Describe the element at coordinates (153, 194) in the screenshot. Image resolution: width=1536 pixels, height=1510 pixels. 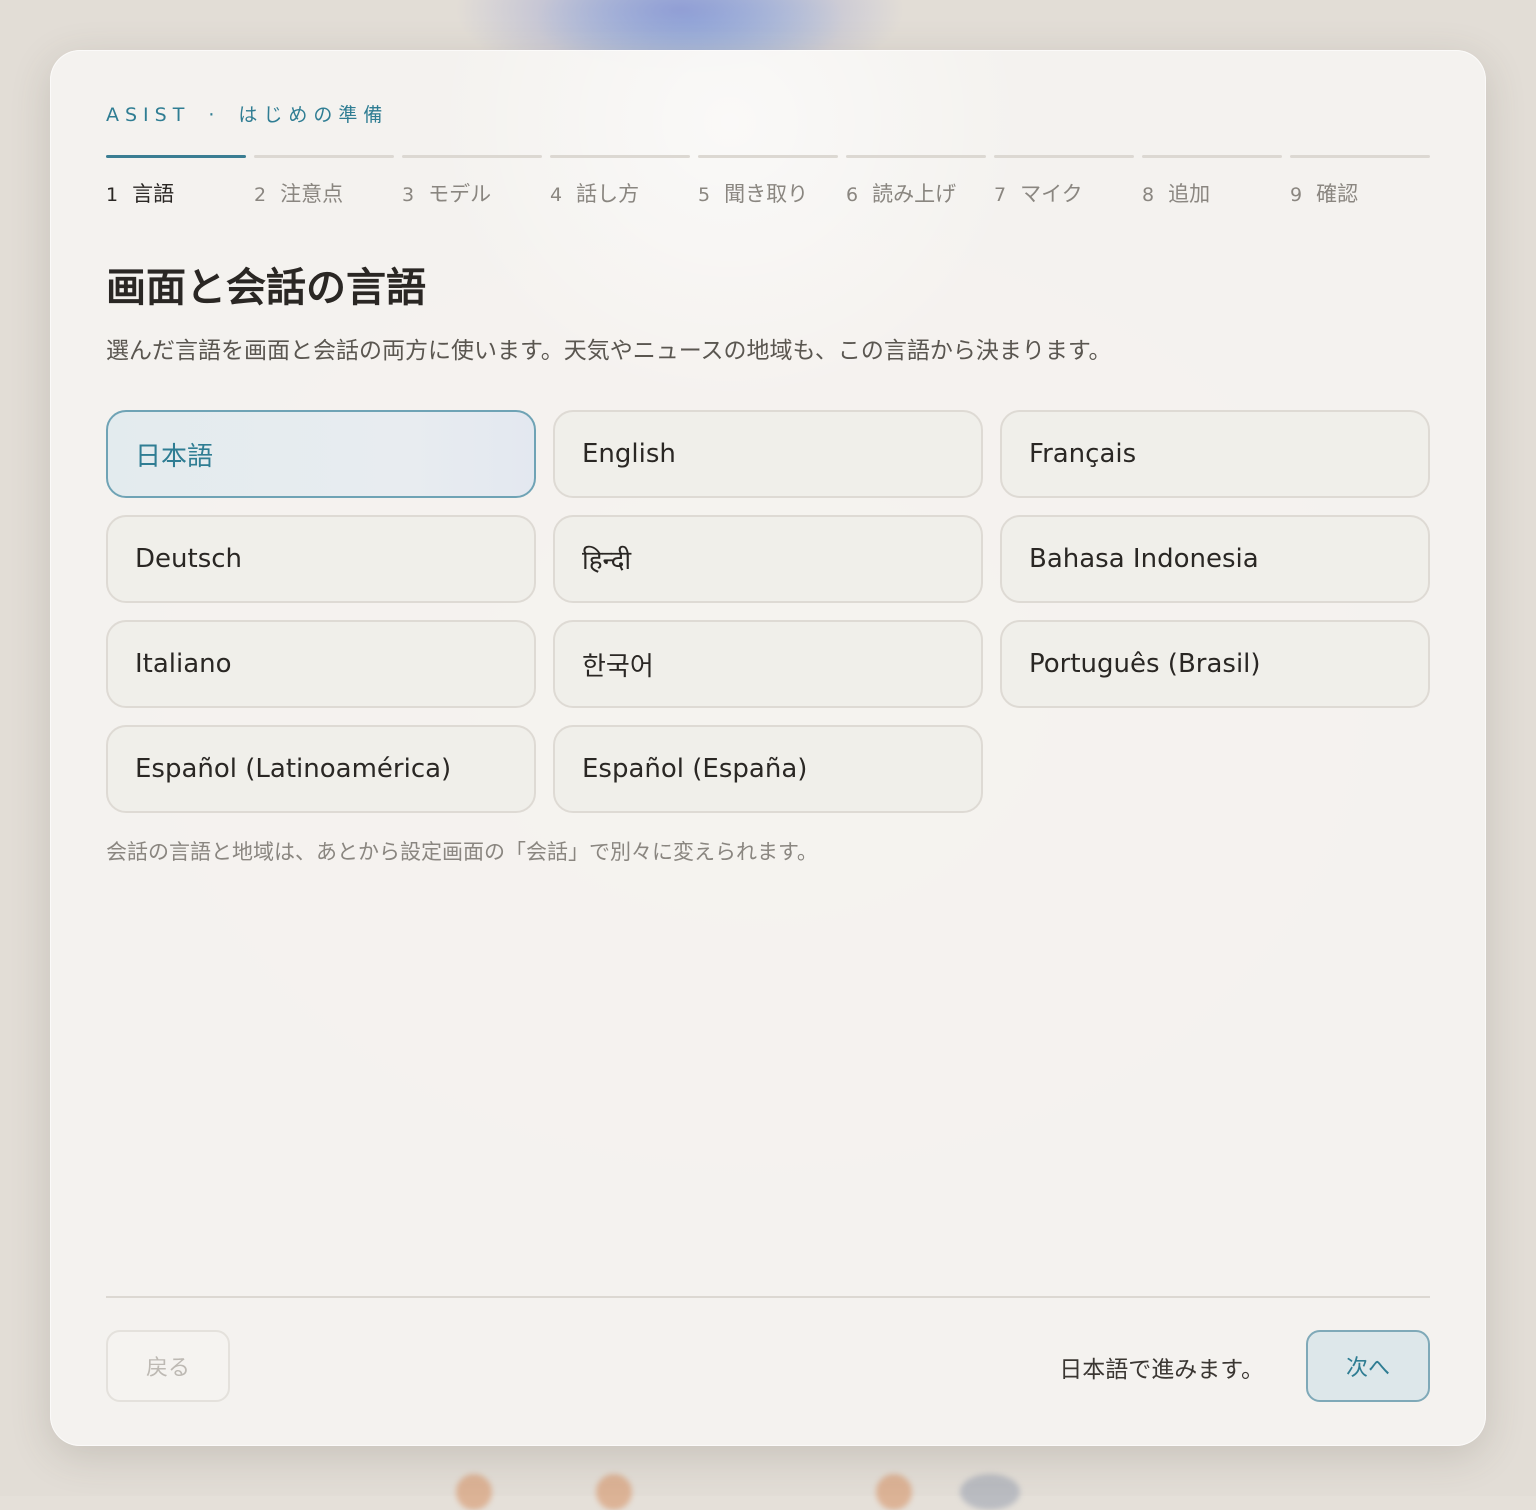
I see `step-label: 言語` at that location.